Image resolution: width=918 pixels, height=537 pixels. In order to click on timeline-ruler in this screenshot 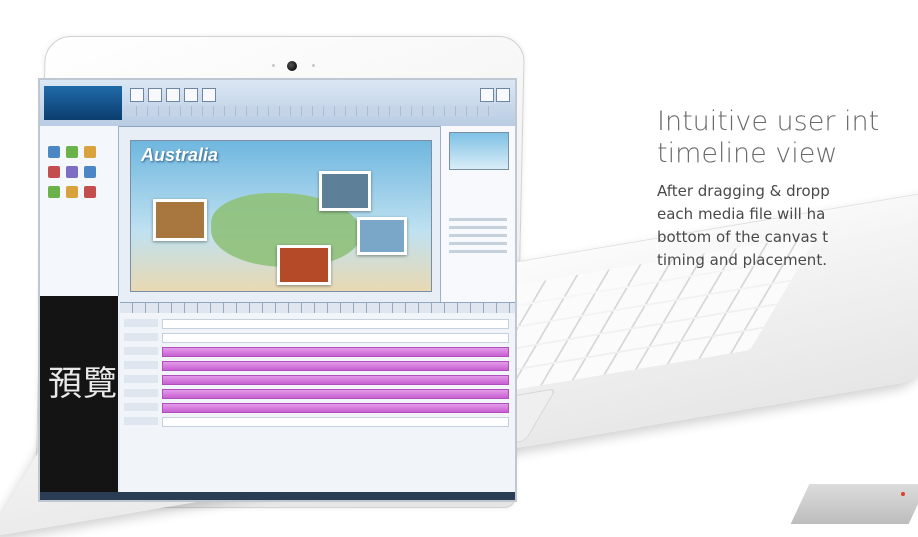, I will do `click(317, 308)`.